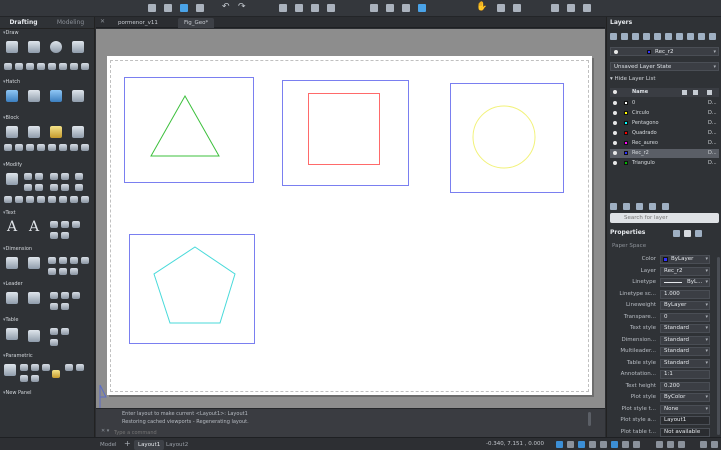 The height and width of the screenshot is (450, 721). I want to click on block-small-1-icon, so click(8, 147).